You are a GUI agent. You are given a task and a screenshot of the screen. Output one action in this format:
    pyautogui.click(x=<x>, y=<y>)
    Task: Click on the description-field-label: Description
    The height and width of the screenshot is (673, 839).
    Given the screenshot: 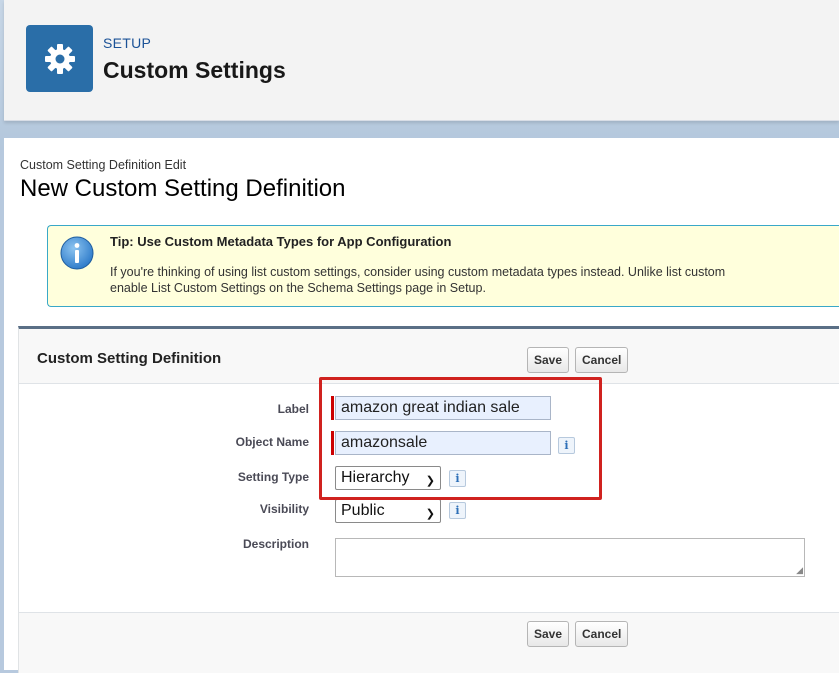 What is the action you would take?
    pyautogui.click(x=275, y=544)
    